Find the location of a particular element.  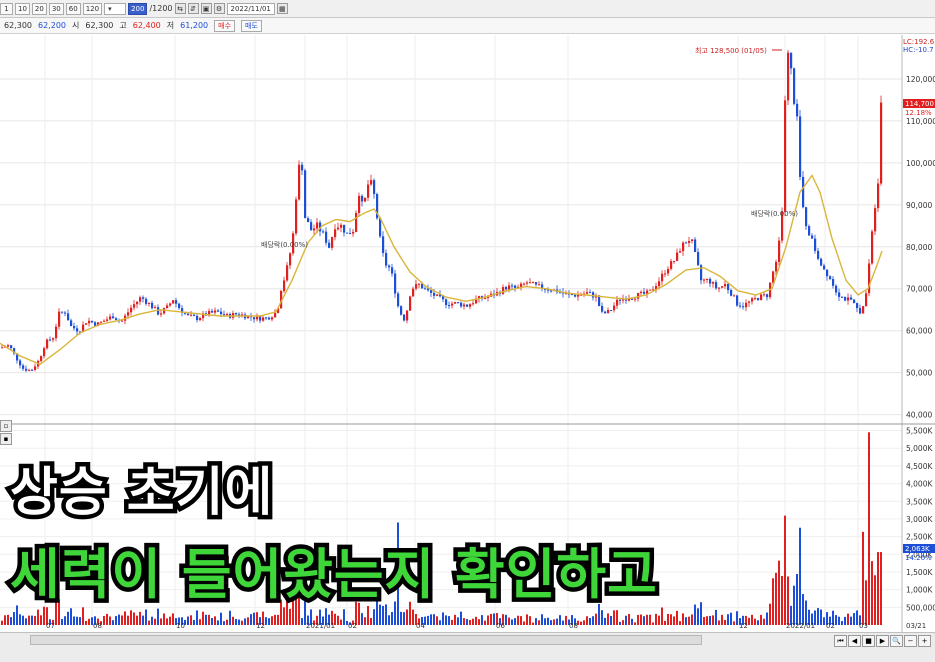

zoom-icon: 🔍 is located at coordinates (896, 641).